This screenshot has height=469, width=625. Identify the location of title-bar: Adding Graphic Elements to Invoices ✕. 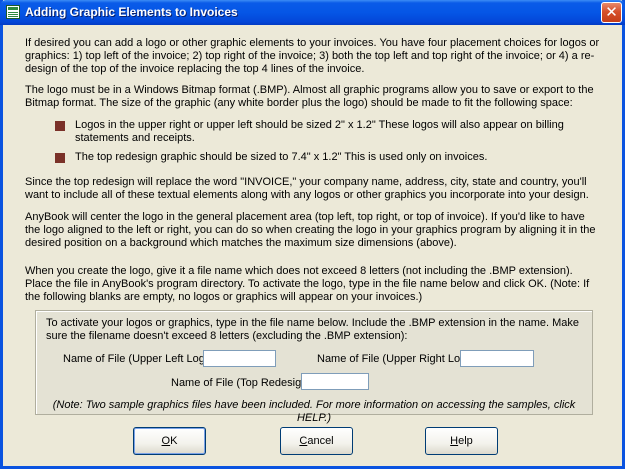
(312, 12).